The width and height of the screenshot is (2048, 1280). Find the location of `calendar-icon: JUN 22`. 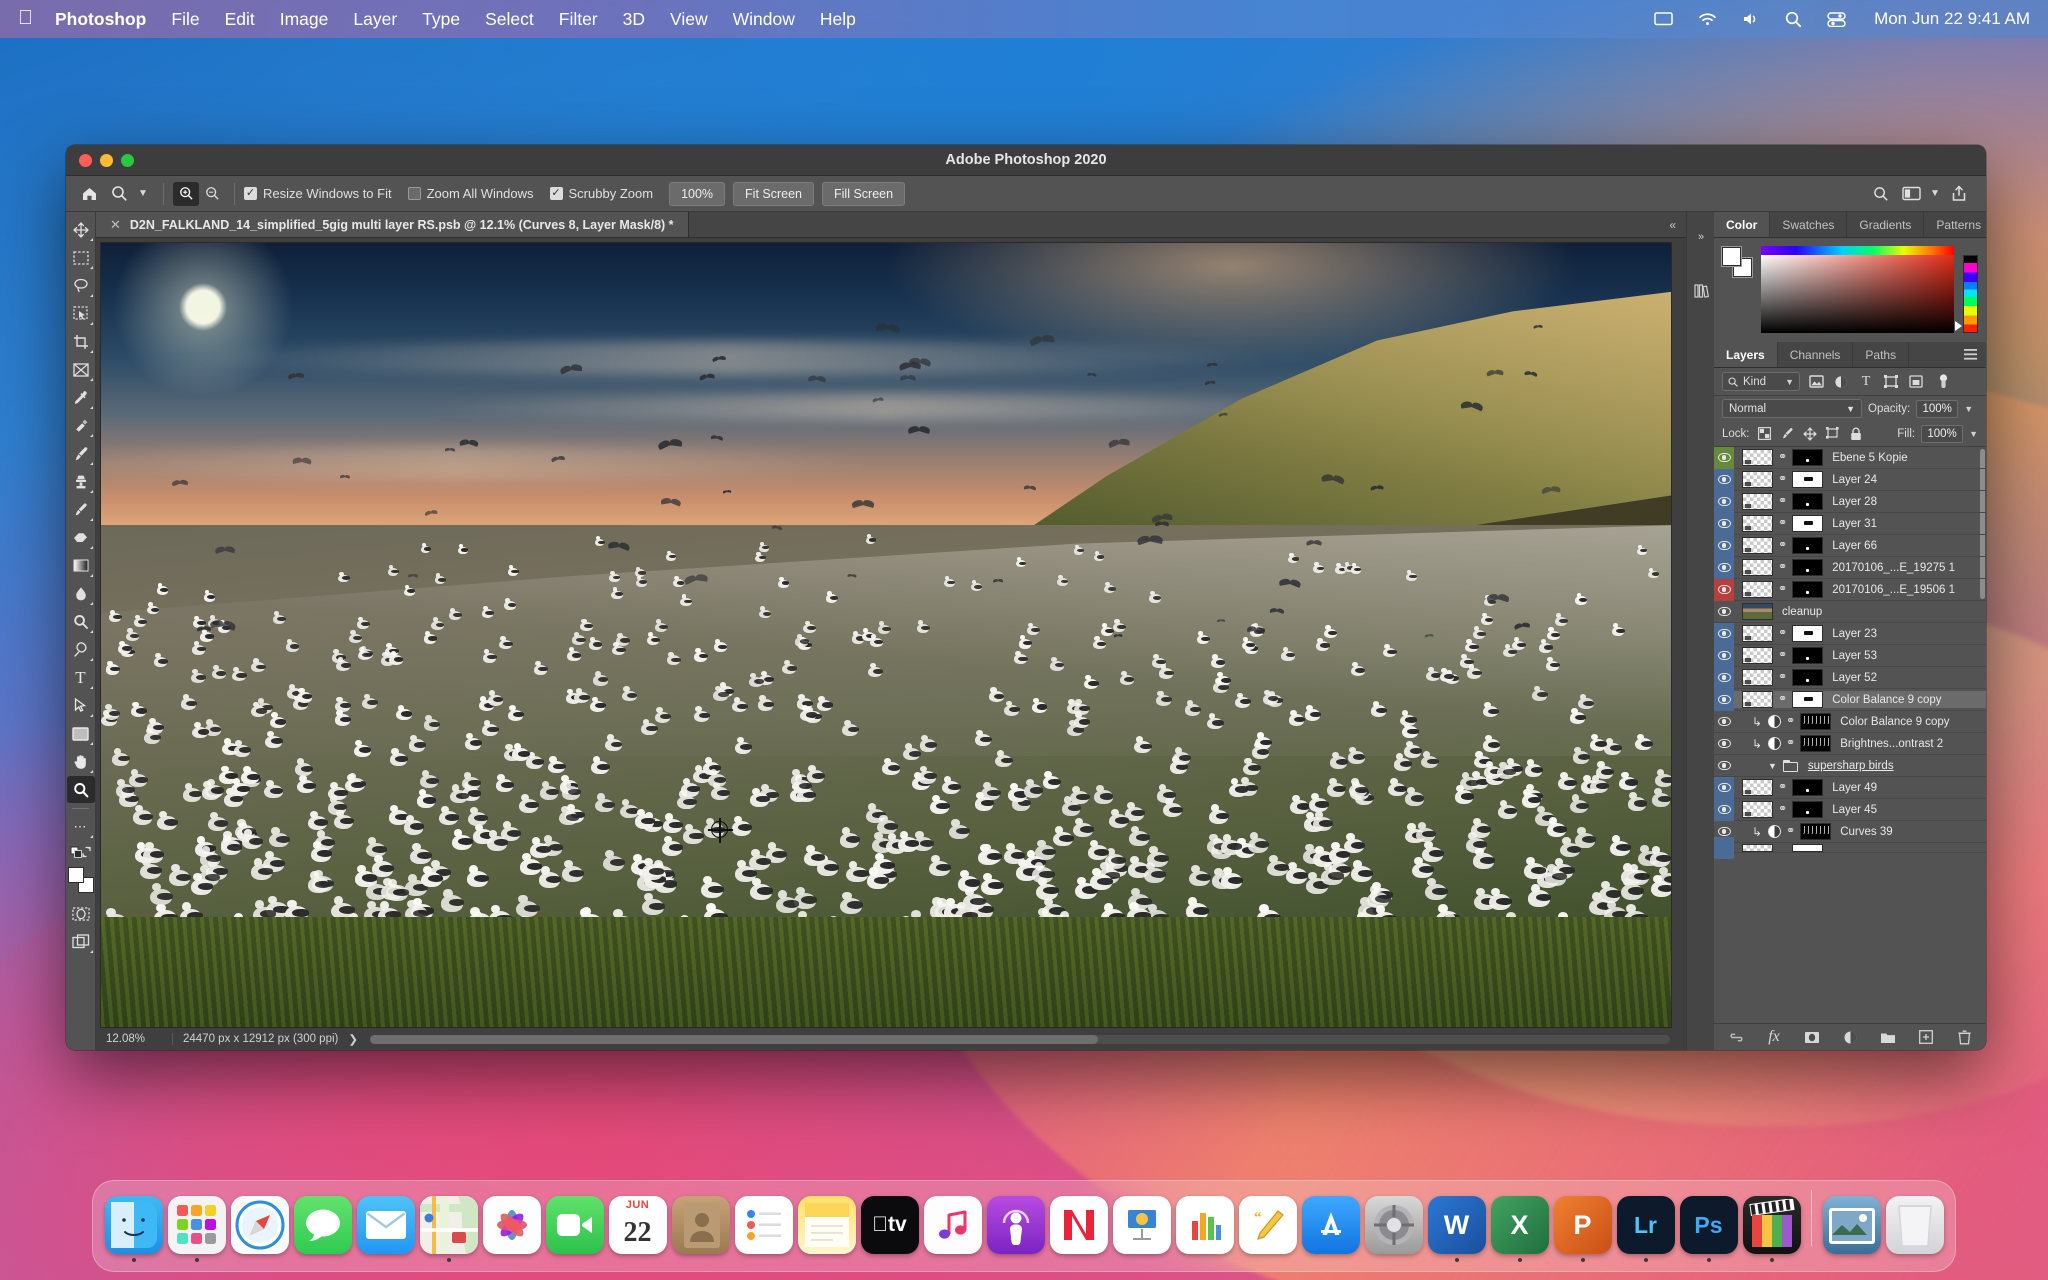

calendar-icon: JUN 22 is located at coordinates (637, 1225).